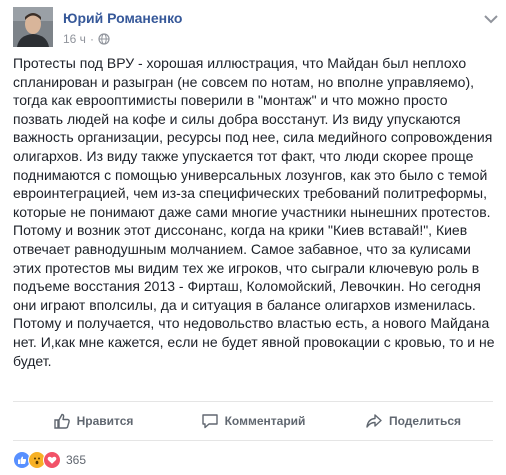  Describe the element at coordinates (253, 440) in the screenshot. I see `divider` at that location.